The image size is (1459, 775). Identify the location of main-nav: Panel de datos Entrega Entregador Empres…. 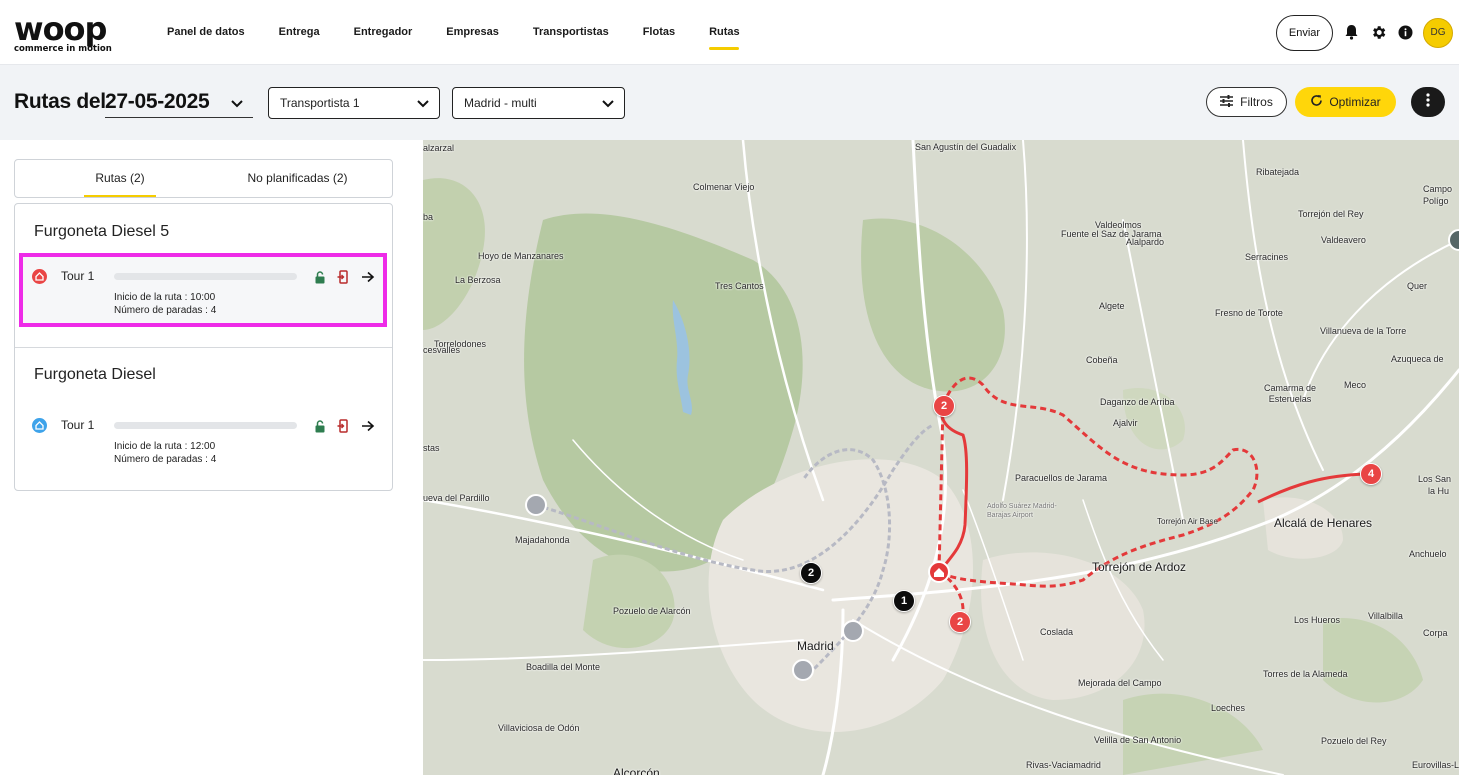
(453, 32).